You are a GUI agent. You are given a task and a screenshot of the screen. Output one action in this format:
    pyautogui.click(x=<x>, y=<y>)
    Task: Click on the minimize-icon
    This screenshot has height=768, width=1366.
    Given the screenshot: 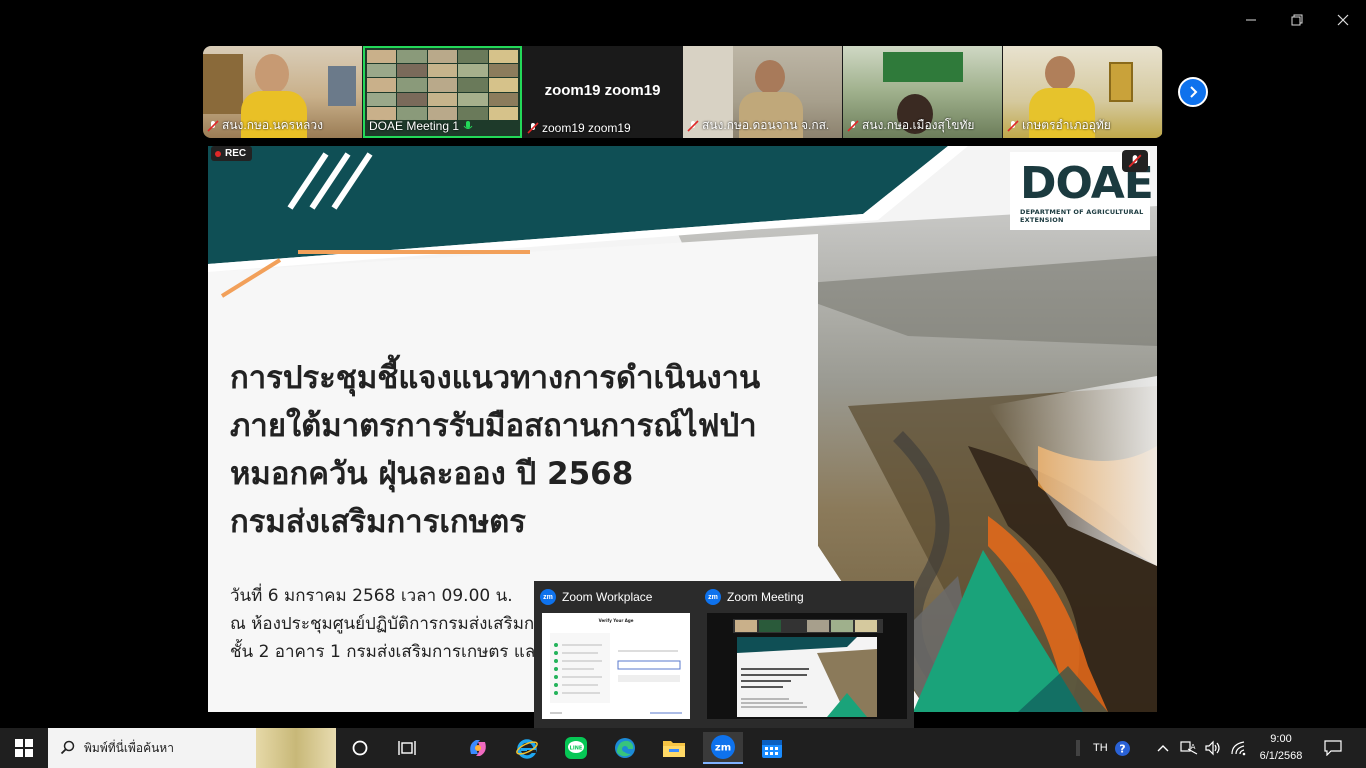 What is the action you would take?
    pyautogui.click(x=1251, y=20)
    